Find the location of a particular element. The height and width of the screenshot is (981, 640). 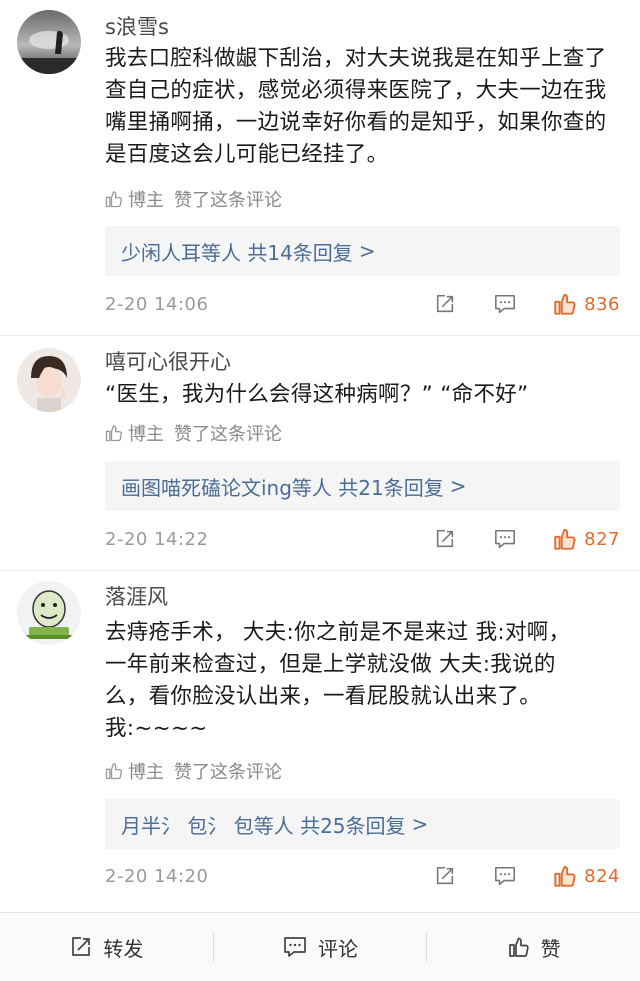

comment-actions: 836 is located at coordinates (526, 304).